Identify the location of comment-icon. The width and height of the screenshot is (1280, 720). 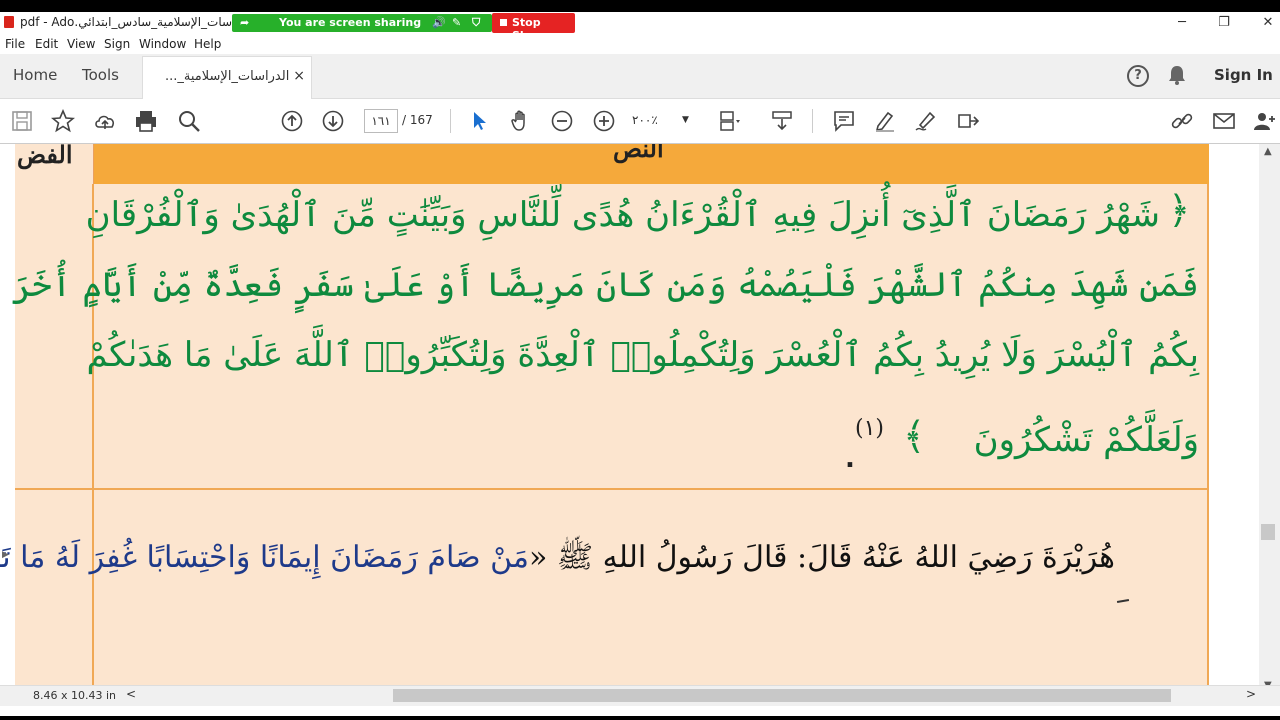
(844, 121).